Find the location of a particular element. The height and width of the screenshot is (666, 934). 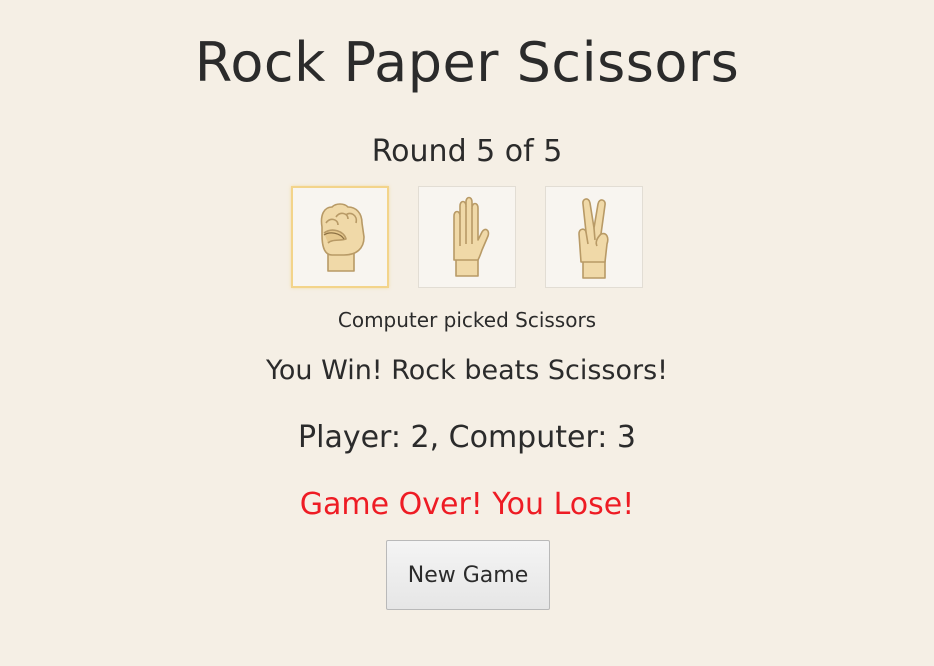

choice-rock-button is located at coordinates (340, 237).